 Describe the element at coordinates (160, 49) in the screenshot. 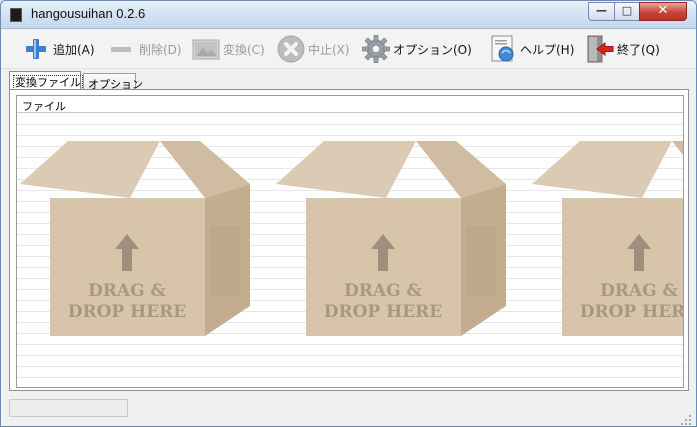

I see `delete-label: 削除(D)` at that location.